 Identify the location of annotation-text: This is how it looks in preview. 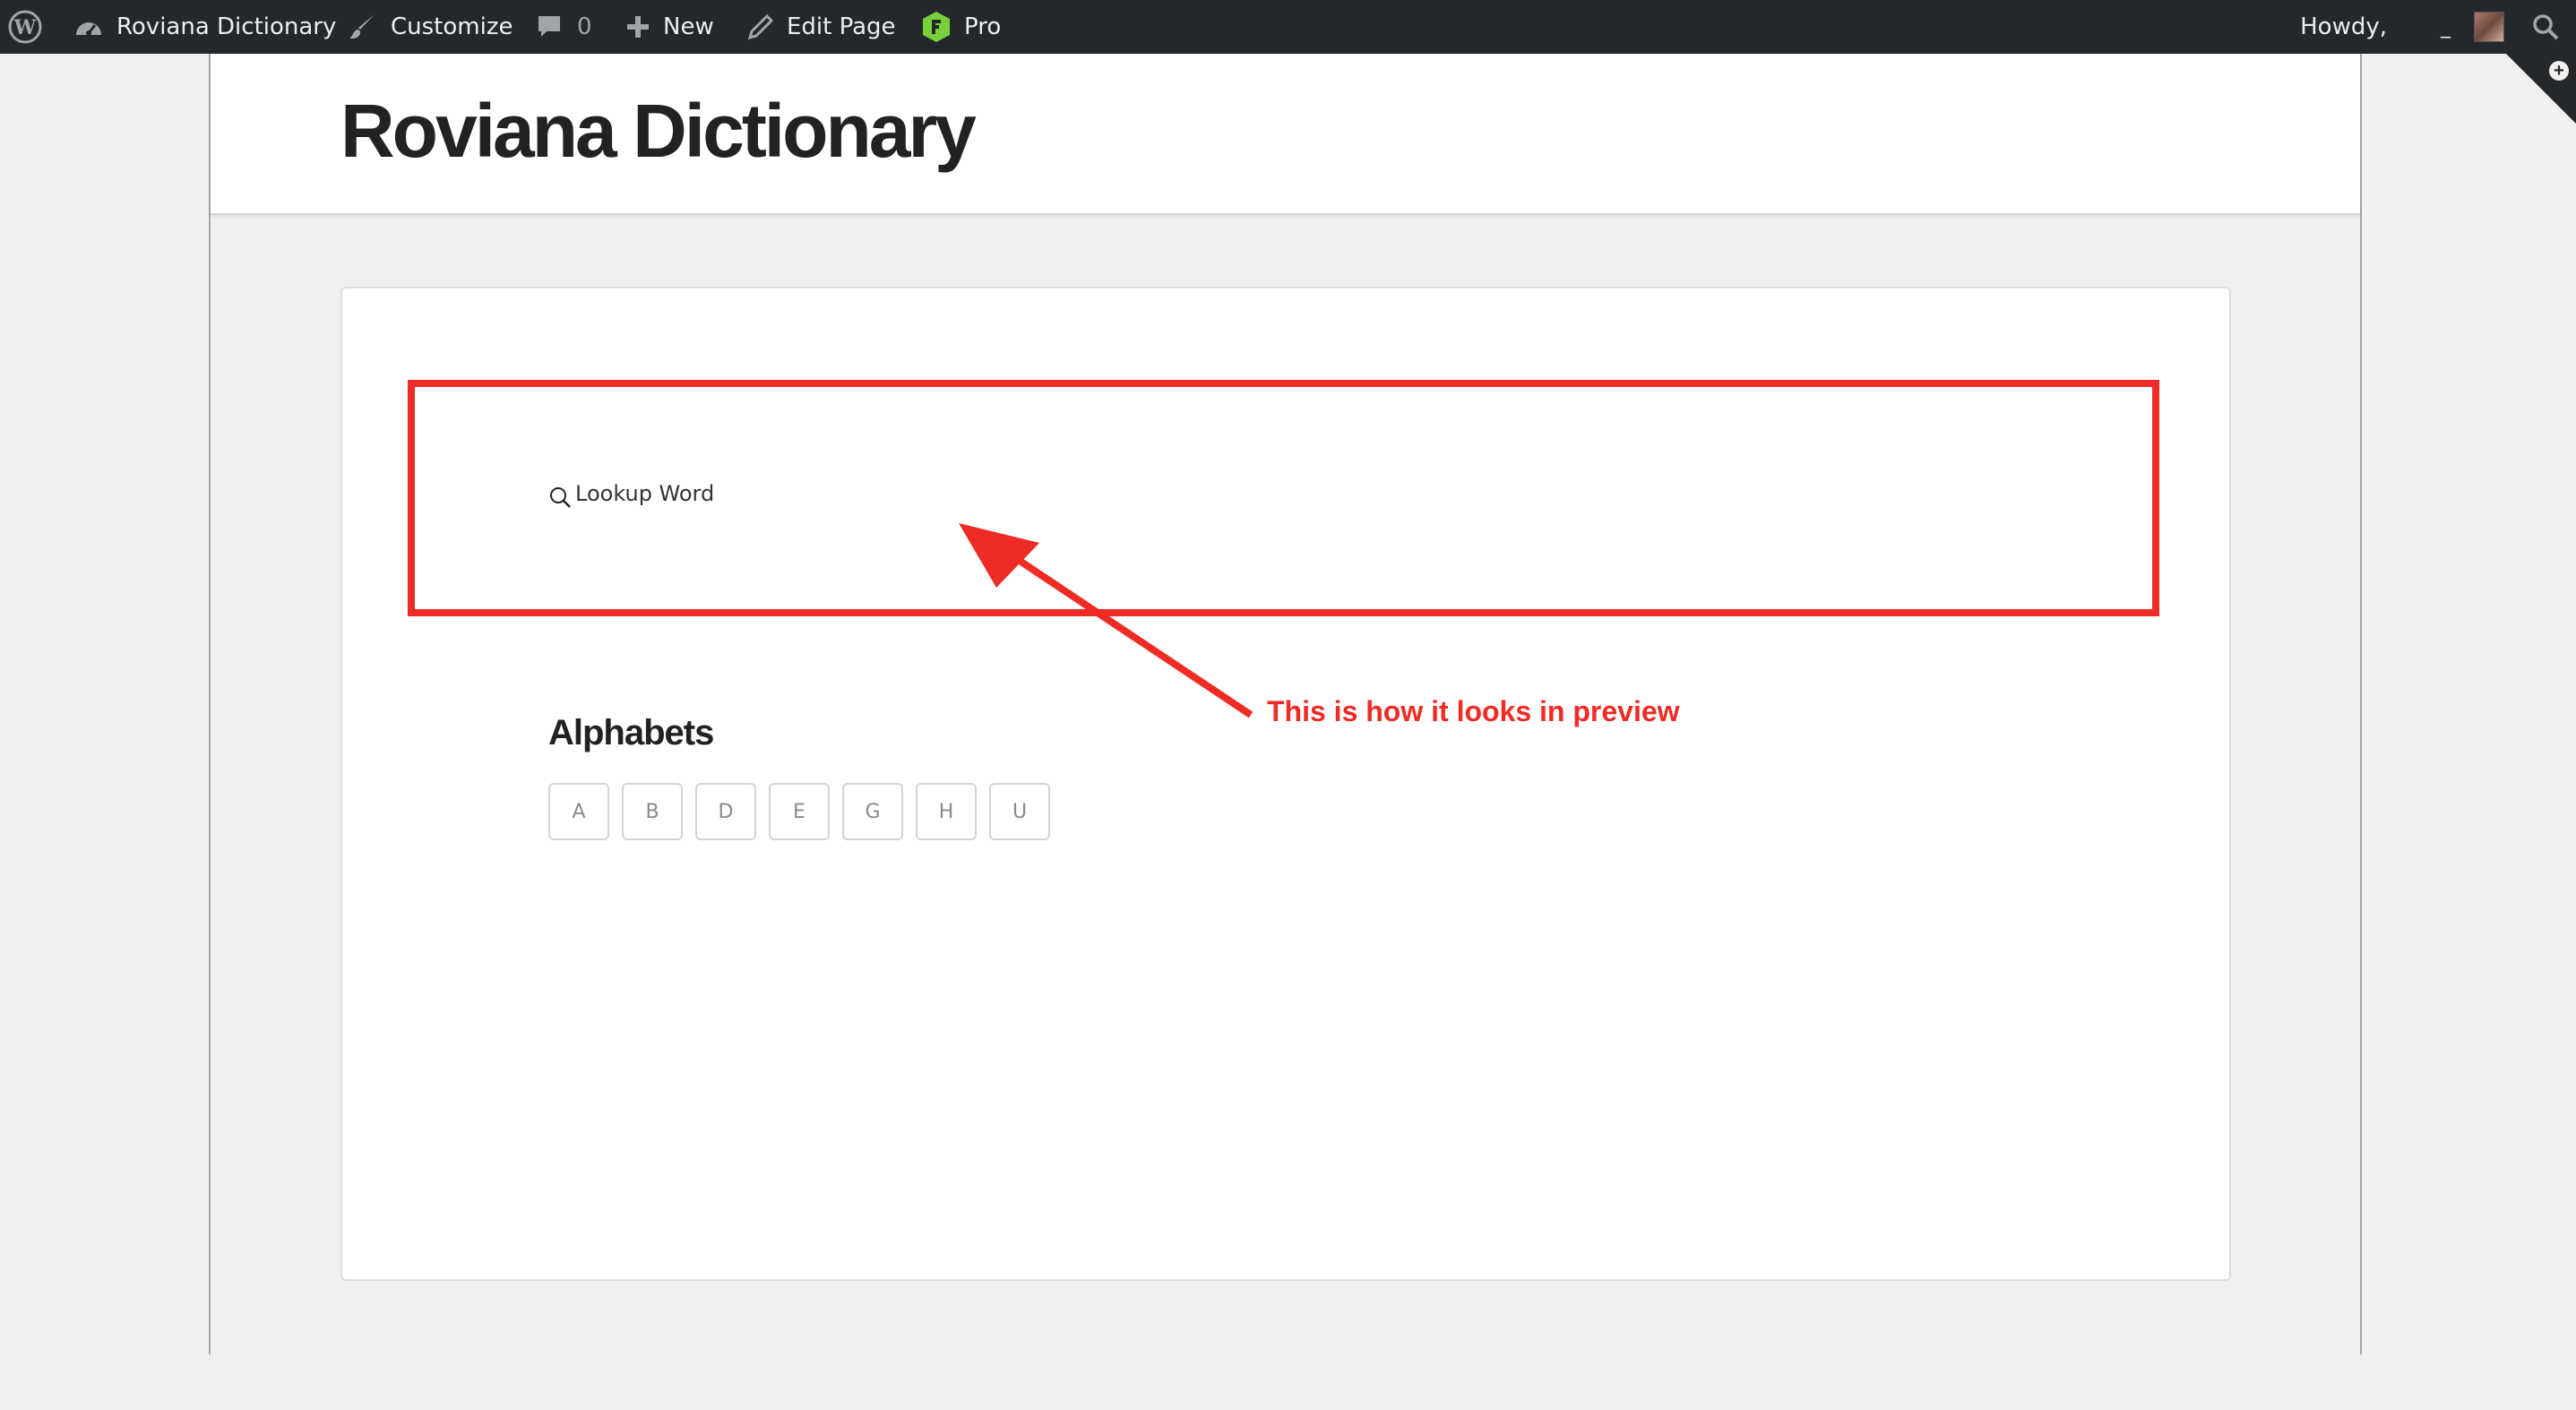
(1473, 711).